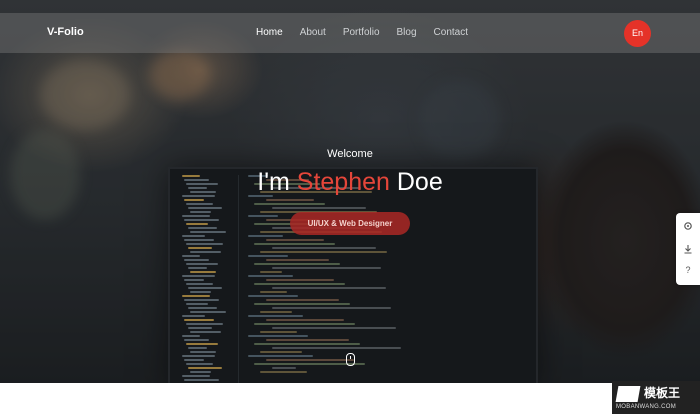  What do you see at coordinates (407, 32) in the screenshot?
I see `nav-blog: Blog` at bounding box center [407, 32].